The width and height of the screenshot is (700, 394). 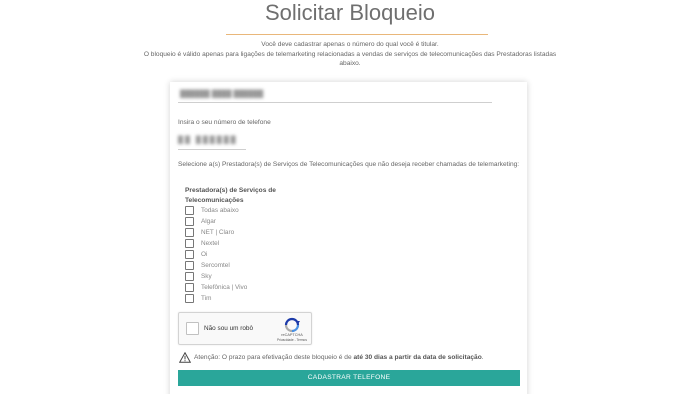 I want to click on provider-option-oi: Oi, so click(x=196, y=254).